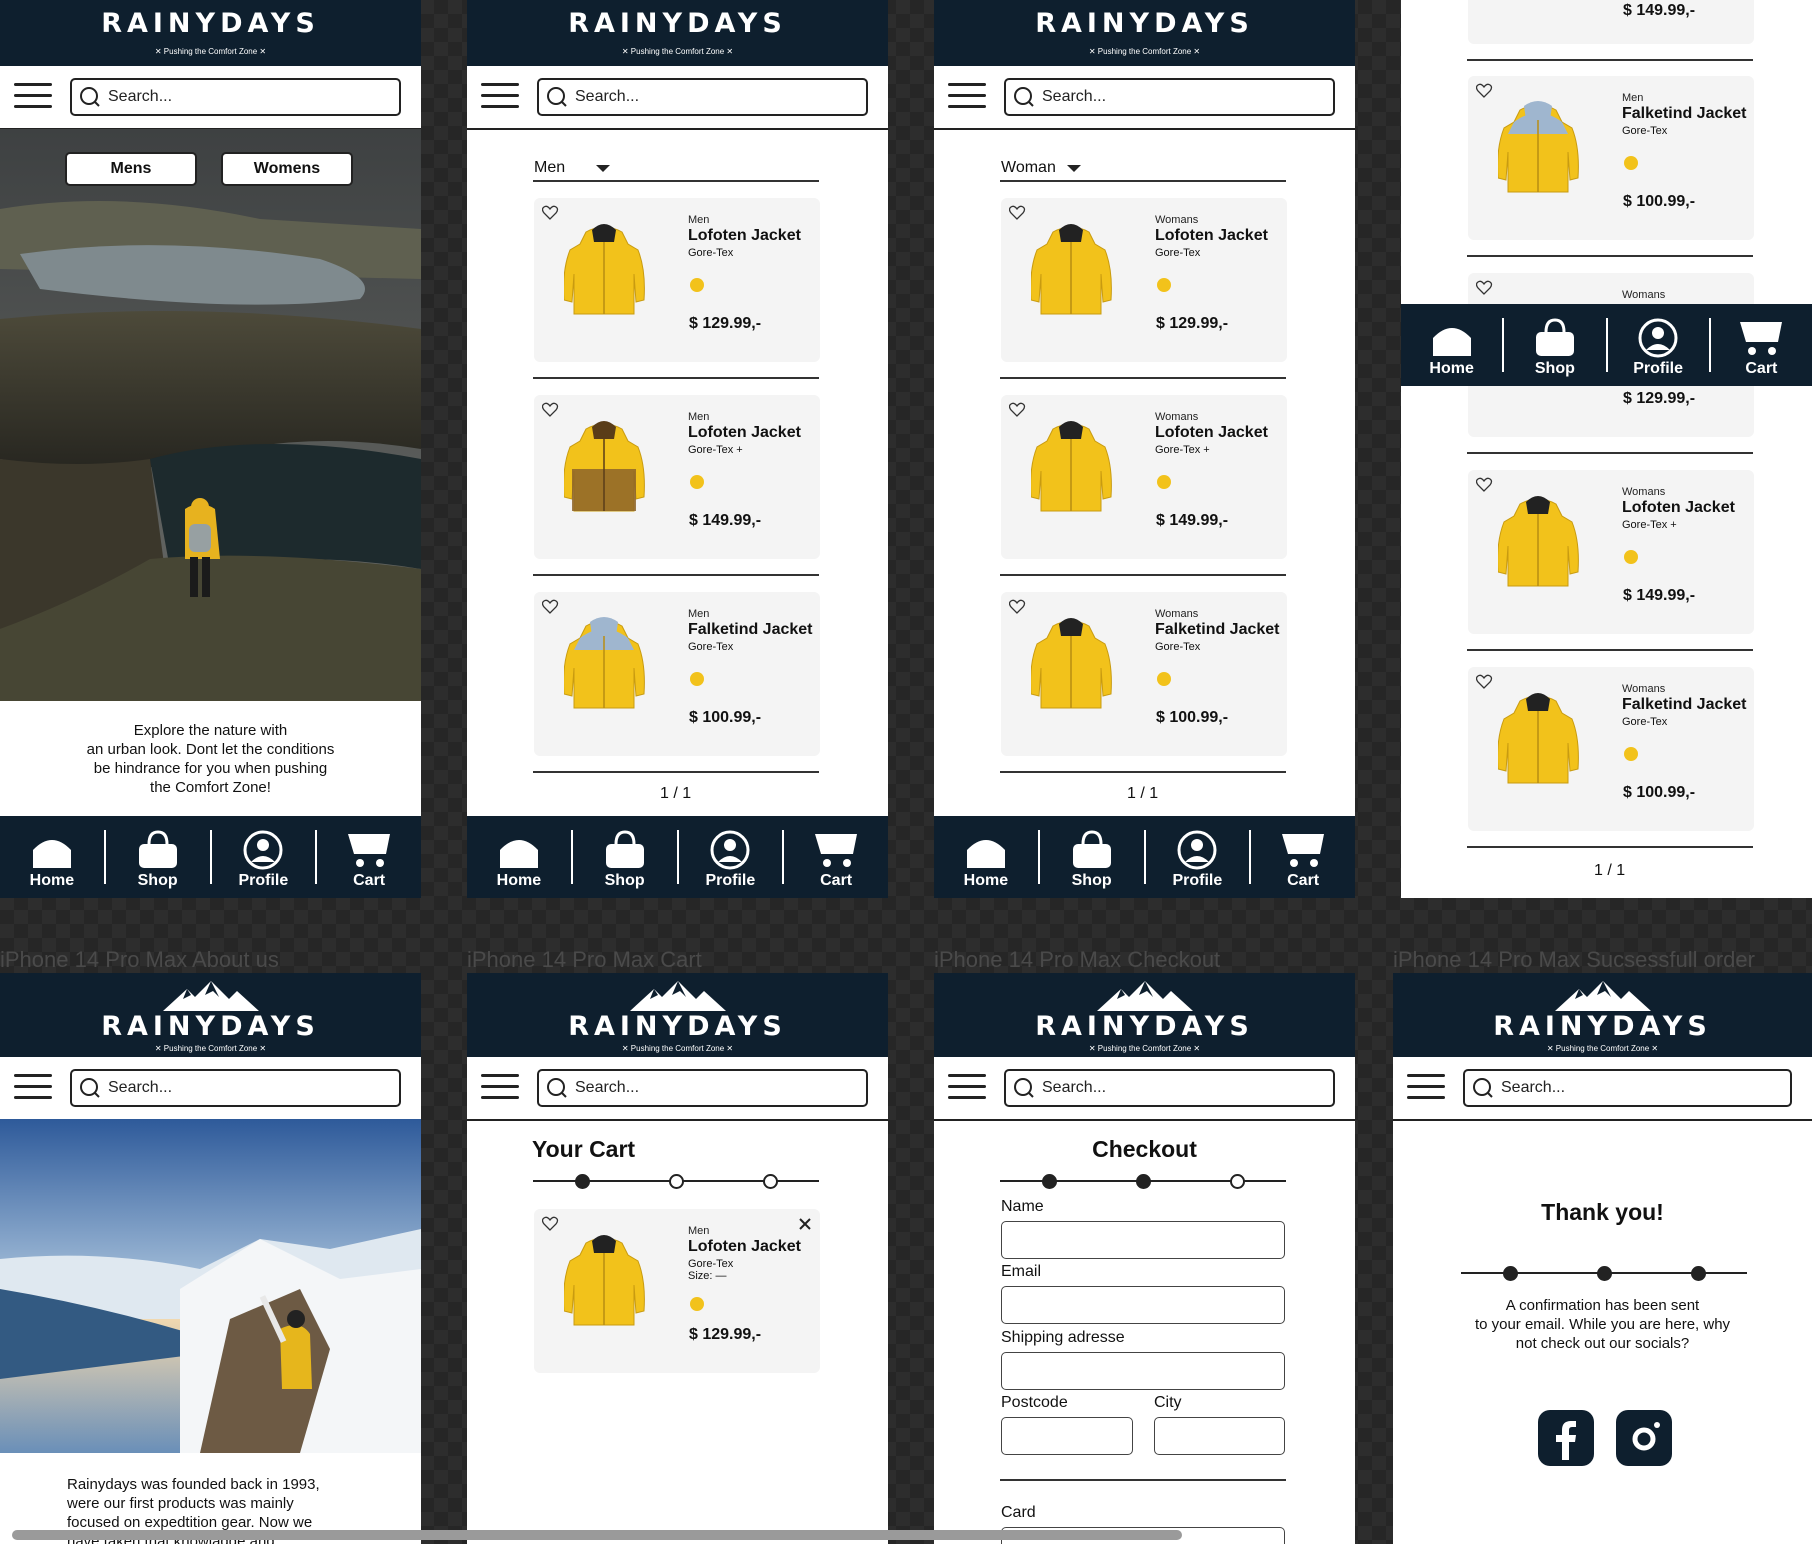 The image size is (1812, 1544). I want to click on product-card: Men Lofoten Jacket Gore-Tex + $ 149.99,-, so click(677, 477).